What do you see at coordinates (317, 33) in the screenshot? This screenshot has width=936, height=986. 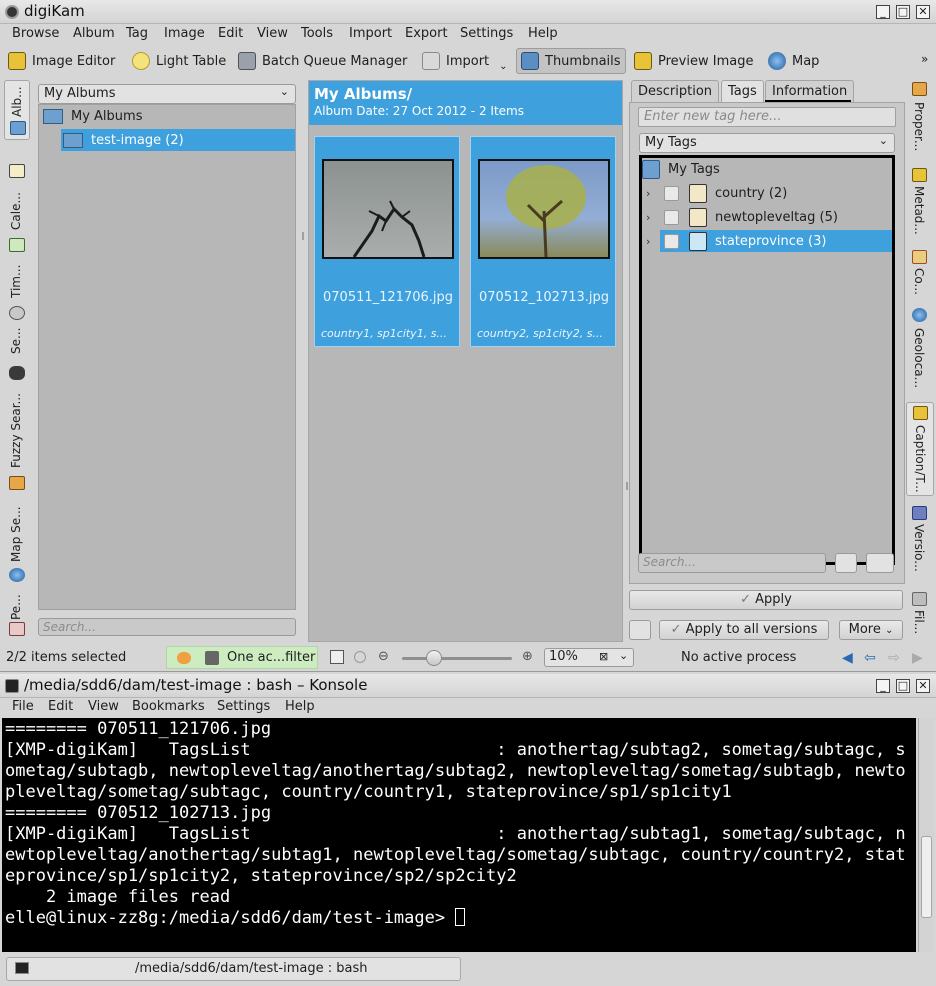 I see `menu-tools: Tools` at bounding box center [317, 33].